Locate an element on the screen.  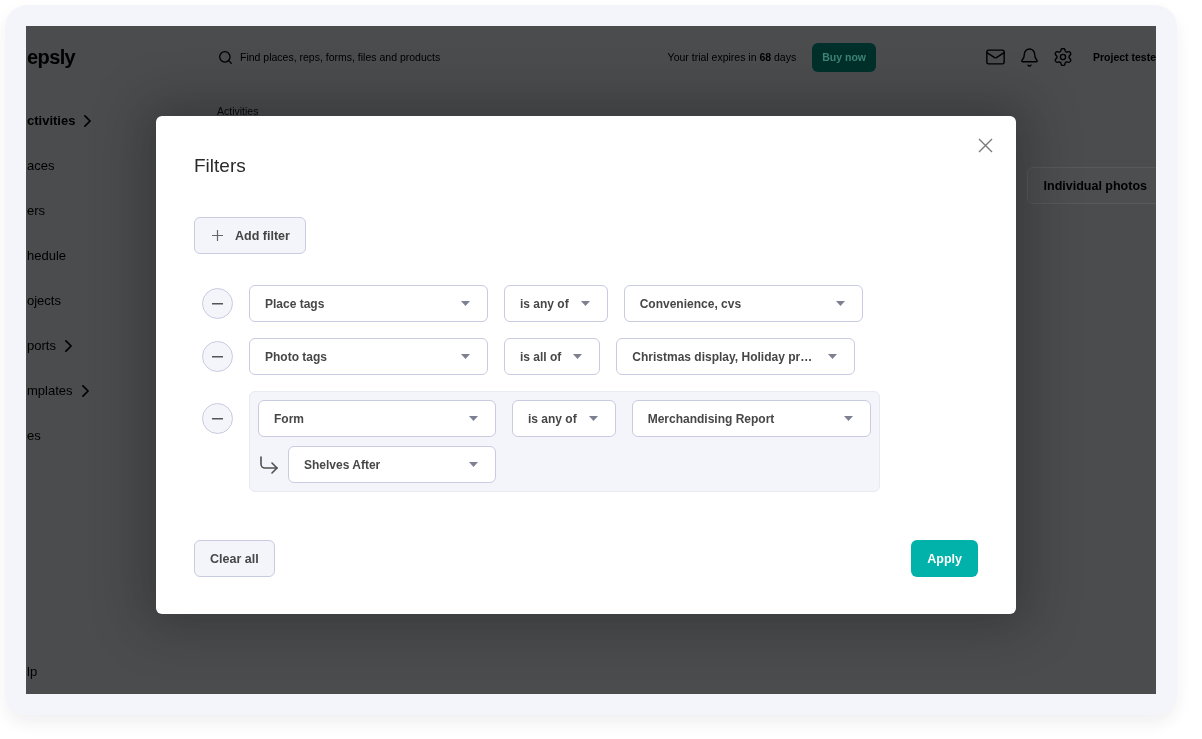
bell-icon is located at coordinates (1029, 57).